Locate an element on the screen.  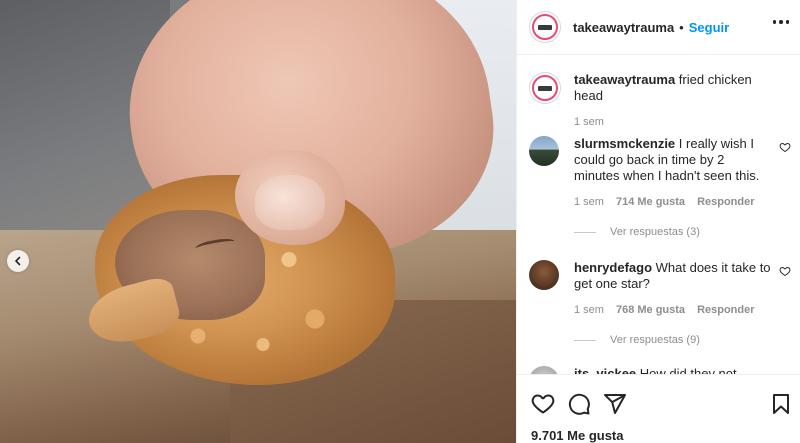
comment-username: henrydefago is located at coordinates (613, 267).